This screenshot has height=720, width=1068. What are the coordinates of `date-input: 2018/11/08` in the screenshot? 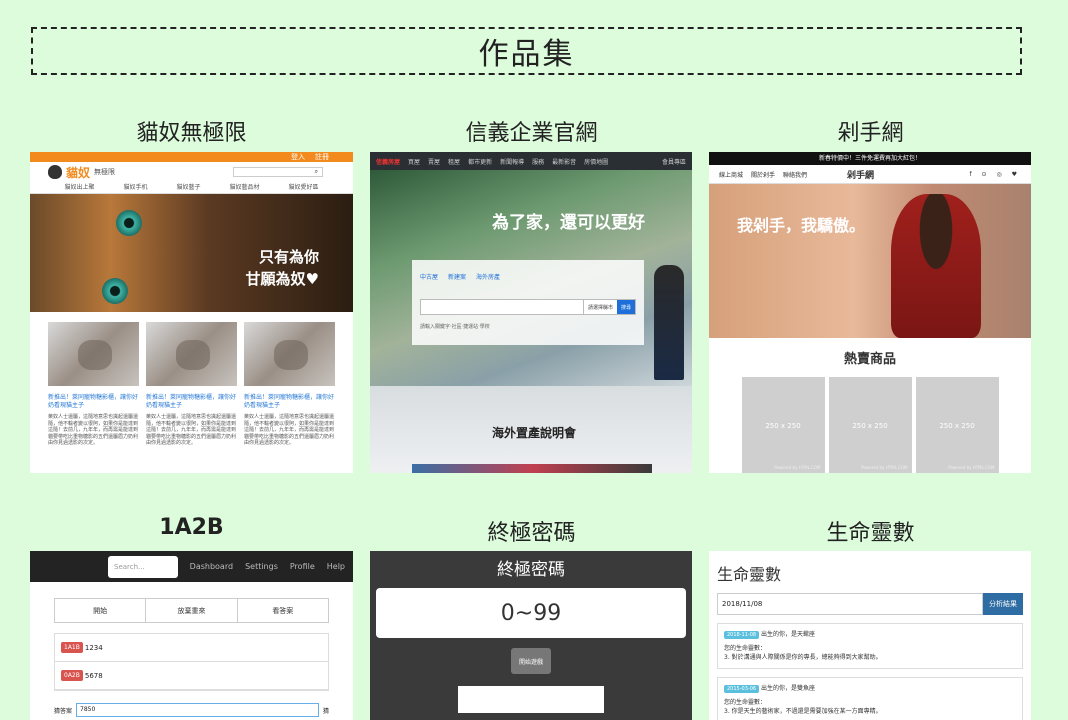 It's located at (850, 604).